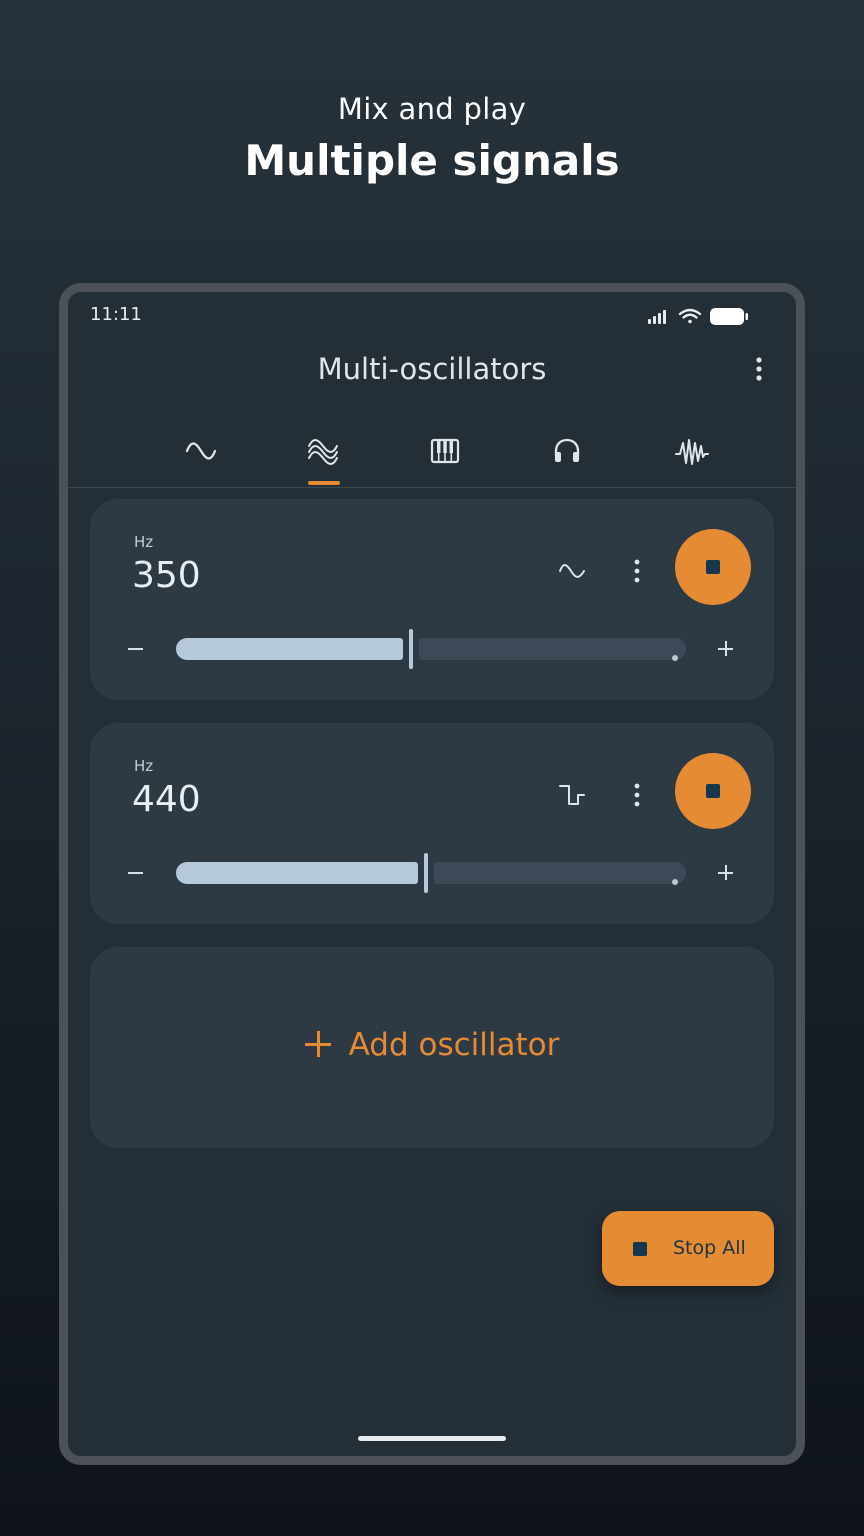 The image size is (864, 1536). What do you see at coordinates (432, 160) in the screenshot?
I see `promo-title: Multiple signals` at bounding box center [432, 160].